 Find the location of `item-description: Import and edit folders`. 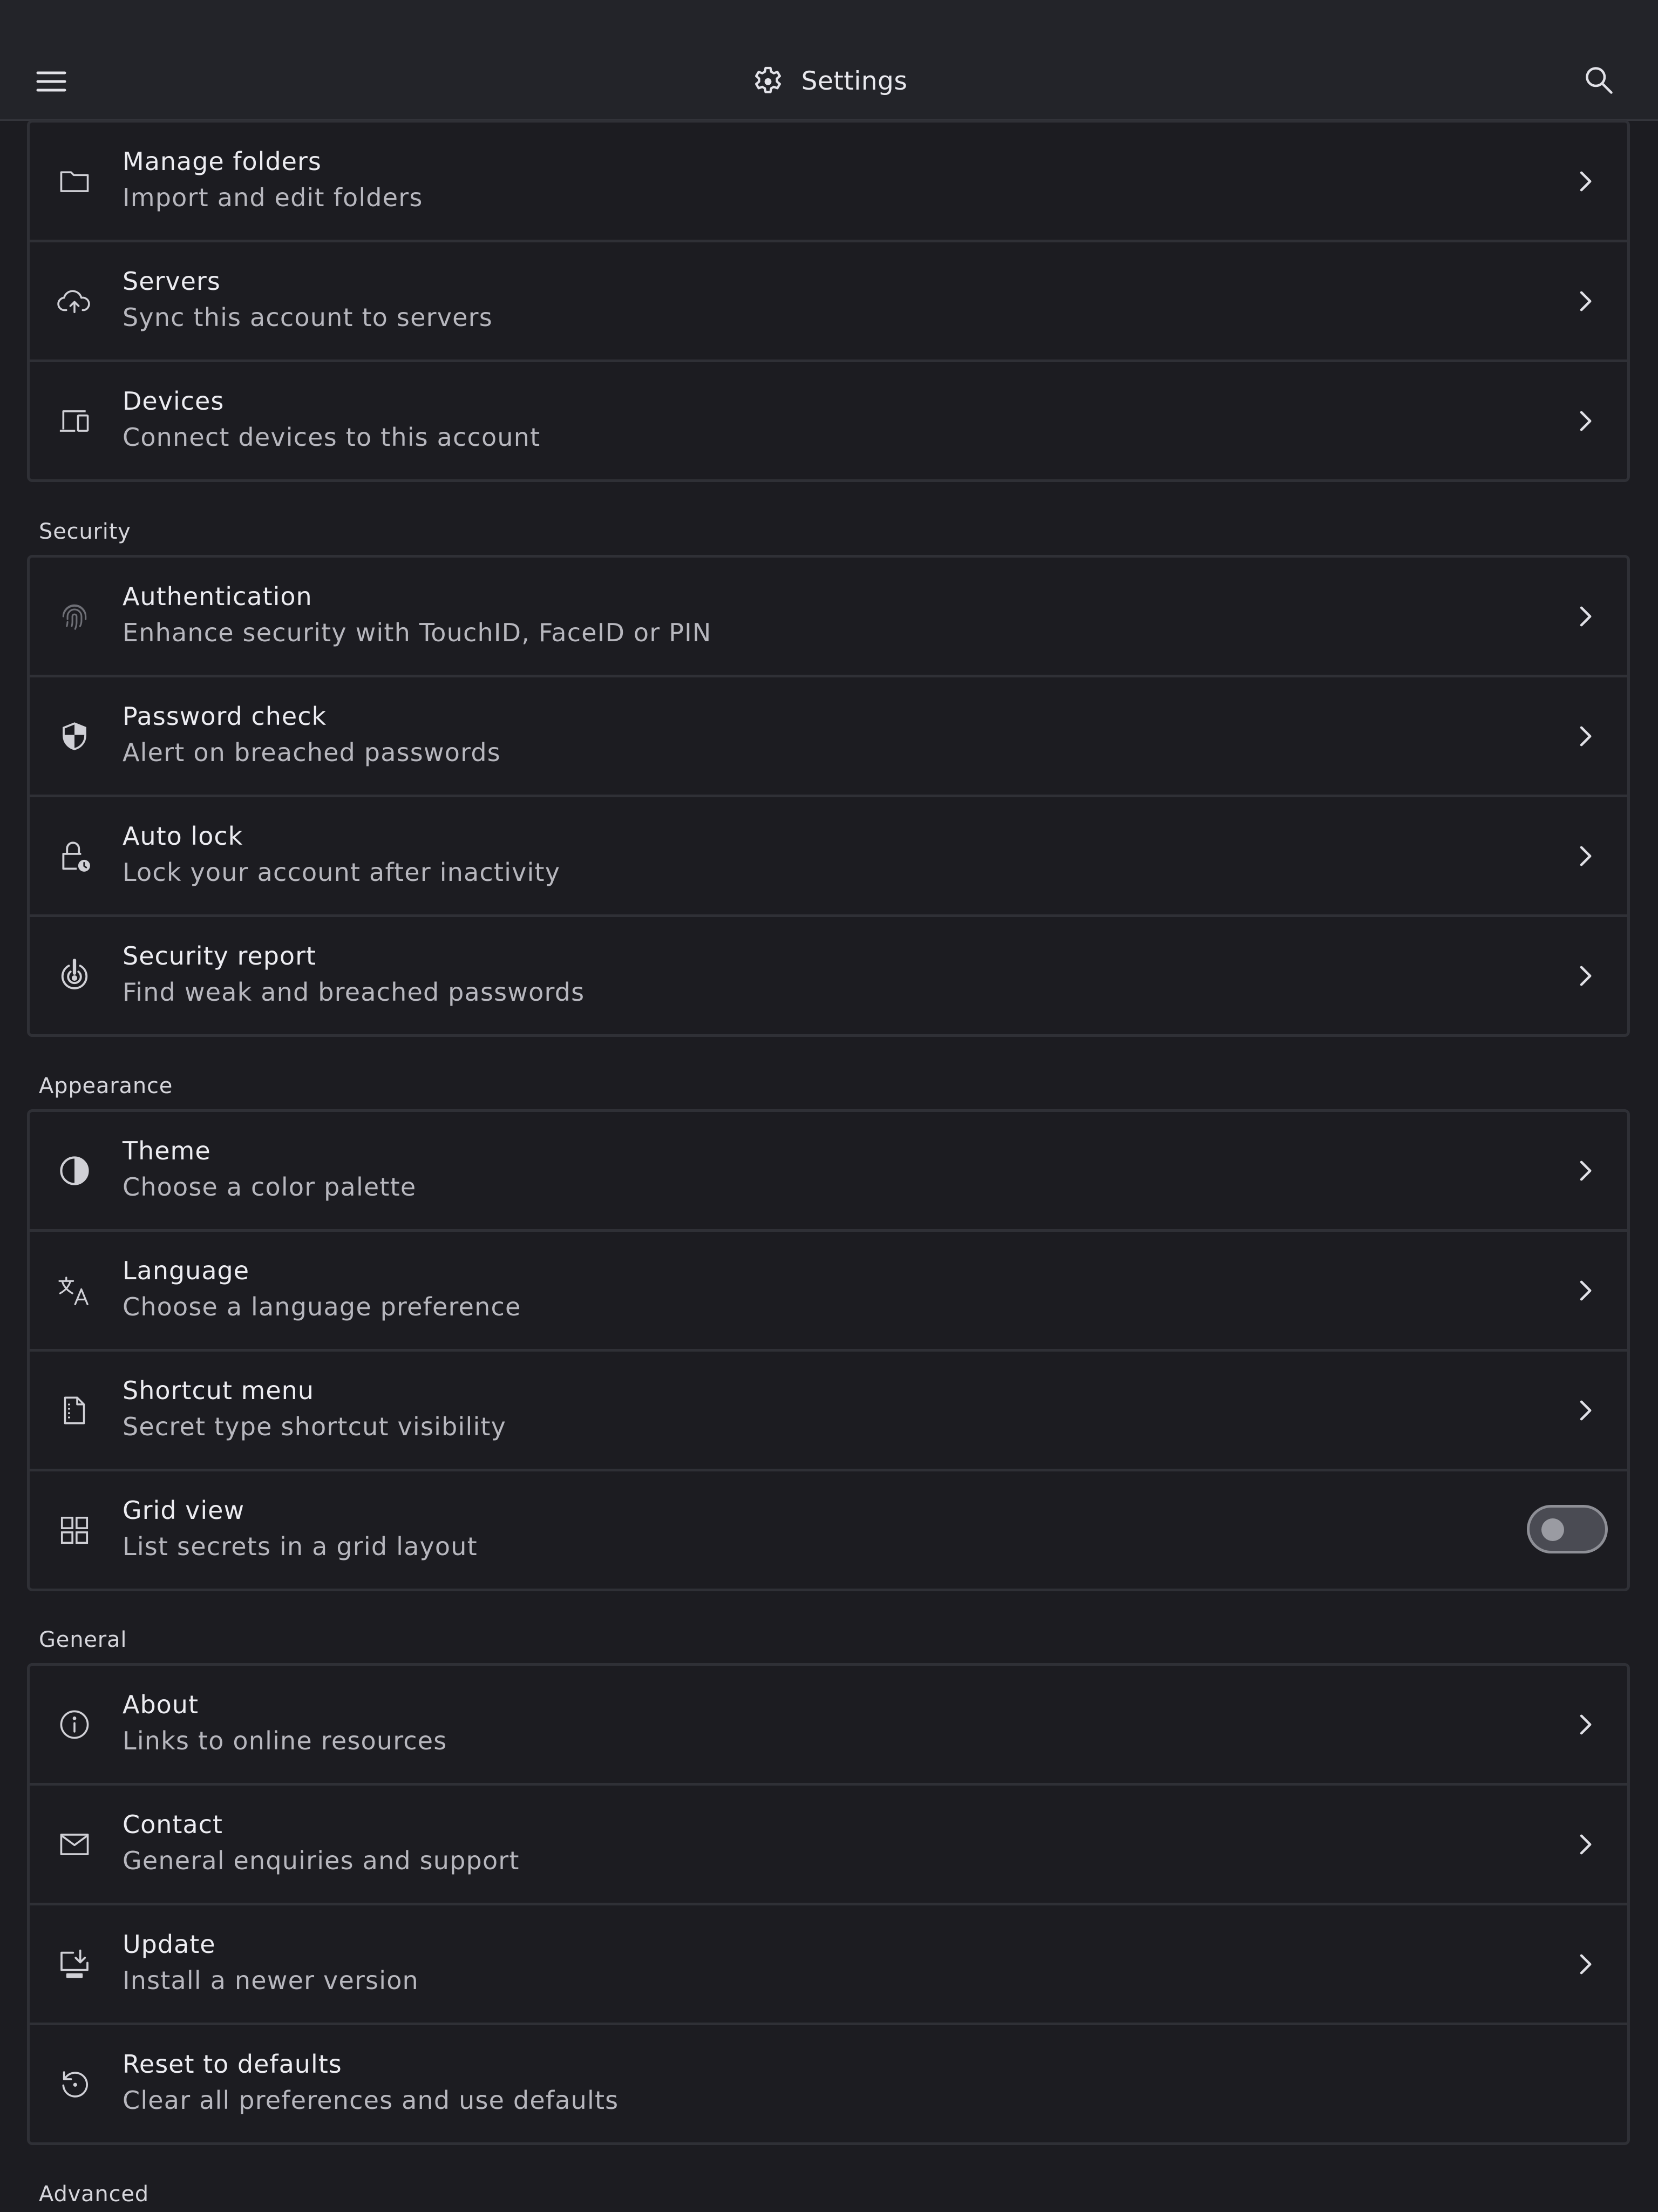

item-description: Import and edit folders is located at coordinates (273, 197).